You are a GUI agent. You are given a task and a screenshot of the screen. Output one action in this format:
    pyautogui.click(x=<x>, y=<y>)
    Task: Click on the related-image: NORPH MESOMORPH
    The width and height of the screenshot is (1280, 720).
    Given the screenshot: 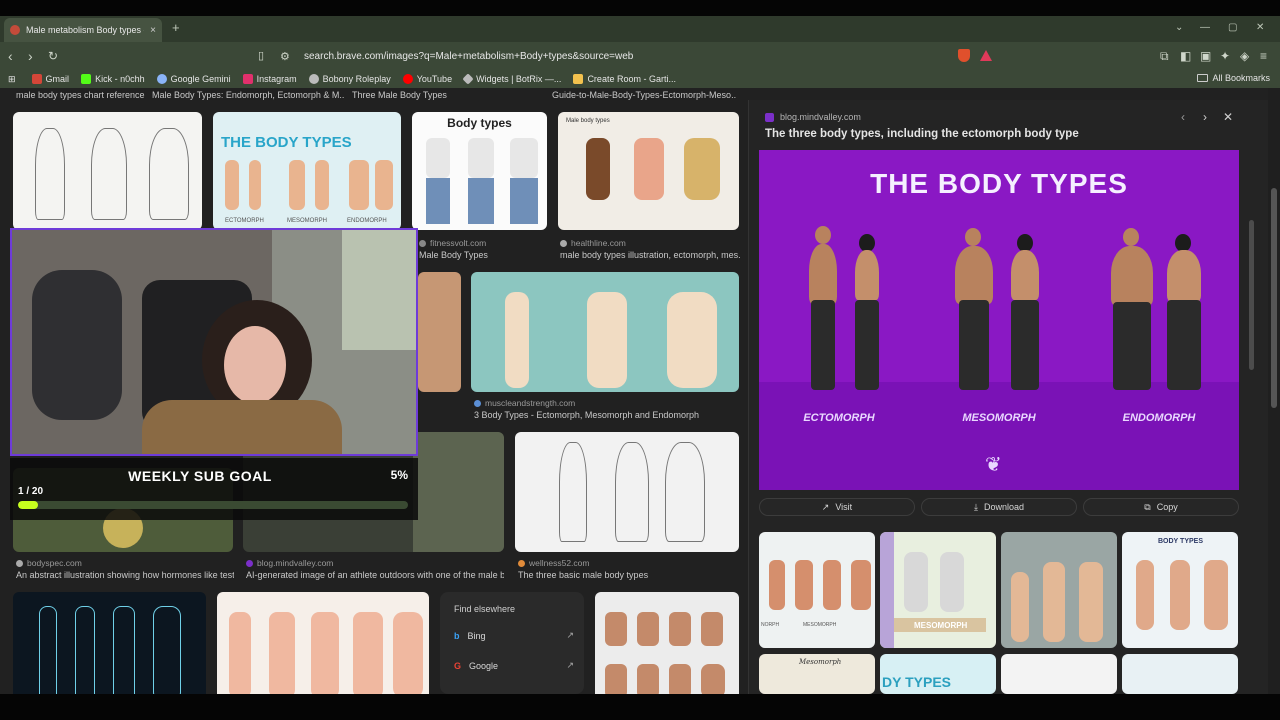 What is the action you would take?
    pyautogui.click(x=817, y=590)
    